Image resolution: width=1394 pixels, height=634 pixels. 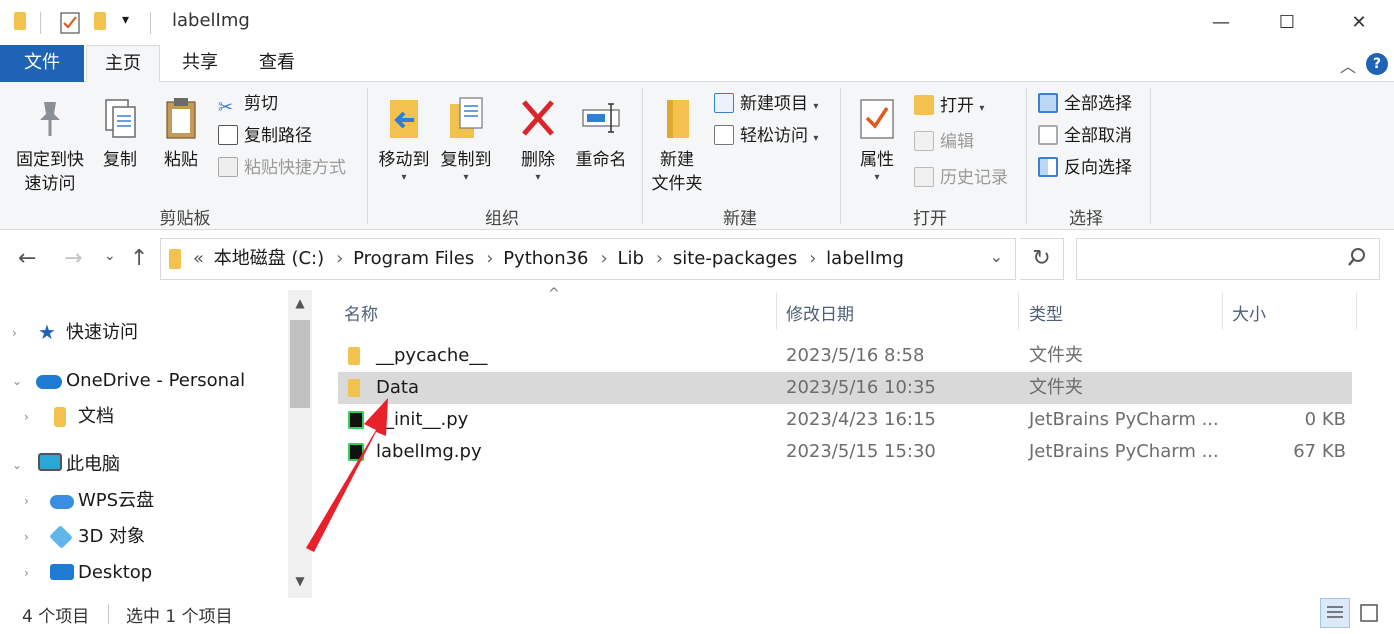 I want to click on cut-button: ✂ 剪切, so click(x=248, y=104).